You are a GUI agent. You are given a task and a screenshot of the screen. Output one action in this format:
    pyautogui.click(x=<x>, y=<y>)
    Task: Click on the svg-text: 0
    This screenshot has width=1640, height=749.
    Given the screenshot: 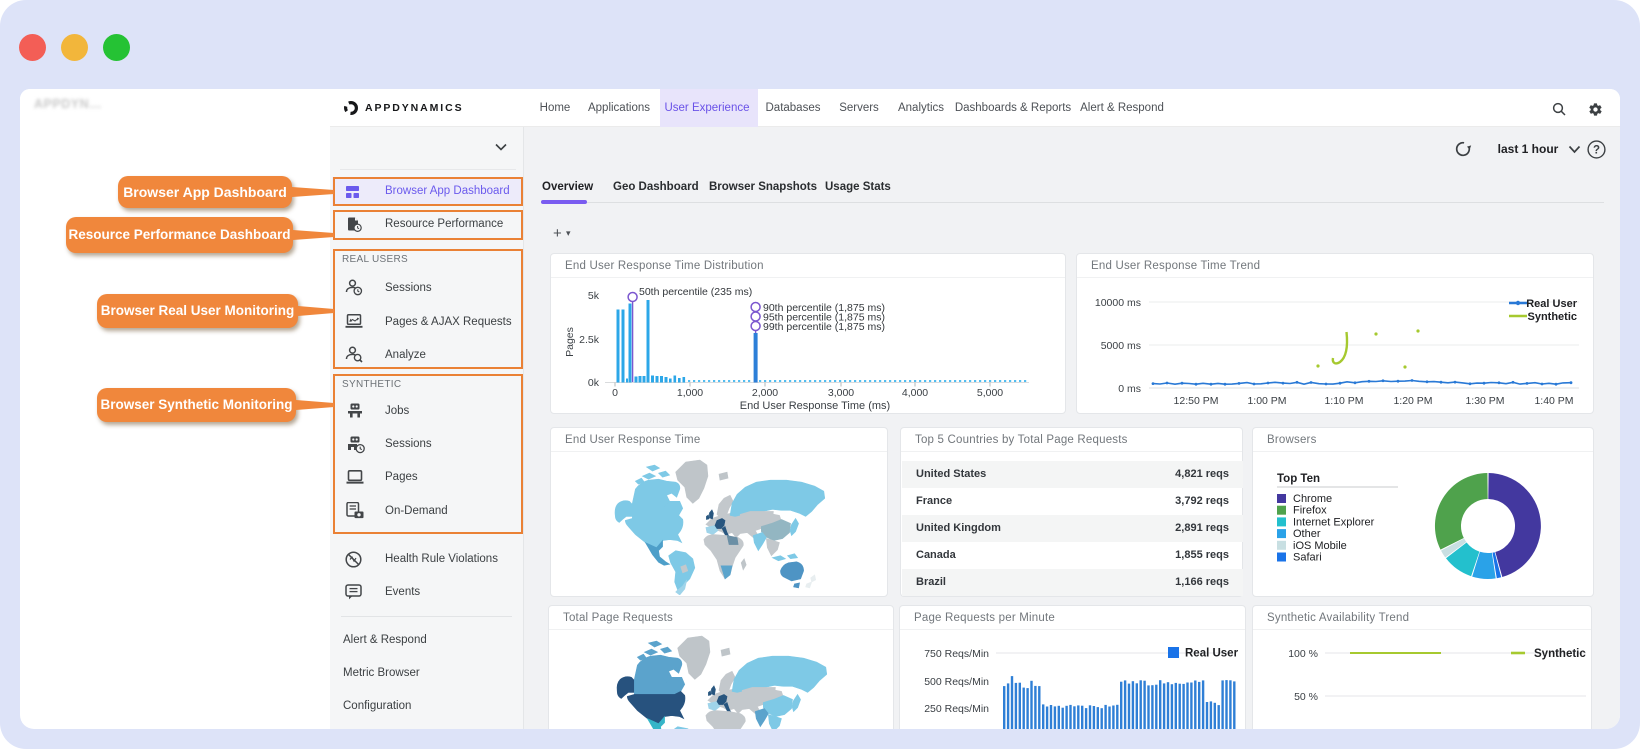 What is the action you would take?
    pyautogui.click(x=615, y=393)
    